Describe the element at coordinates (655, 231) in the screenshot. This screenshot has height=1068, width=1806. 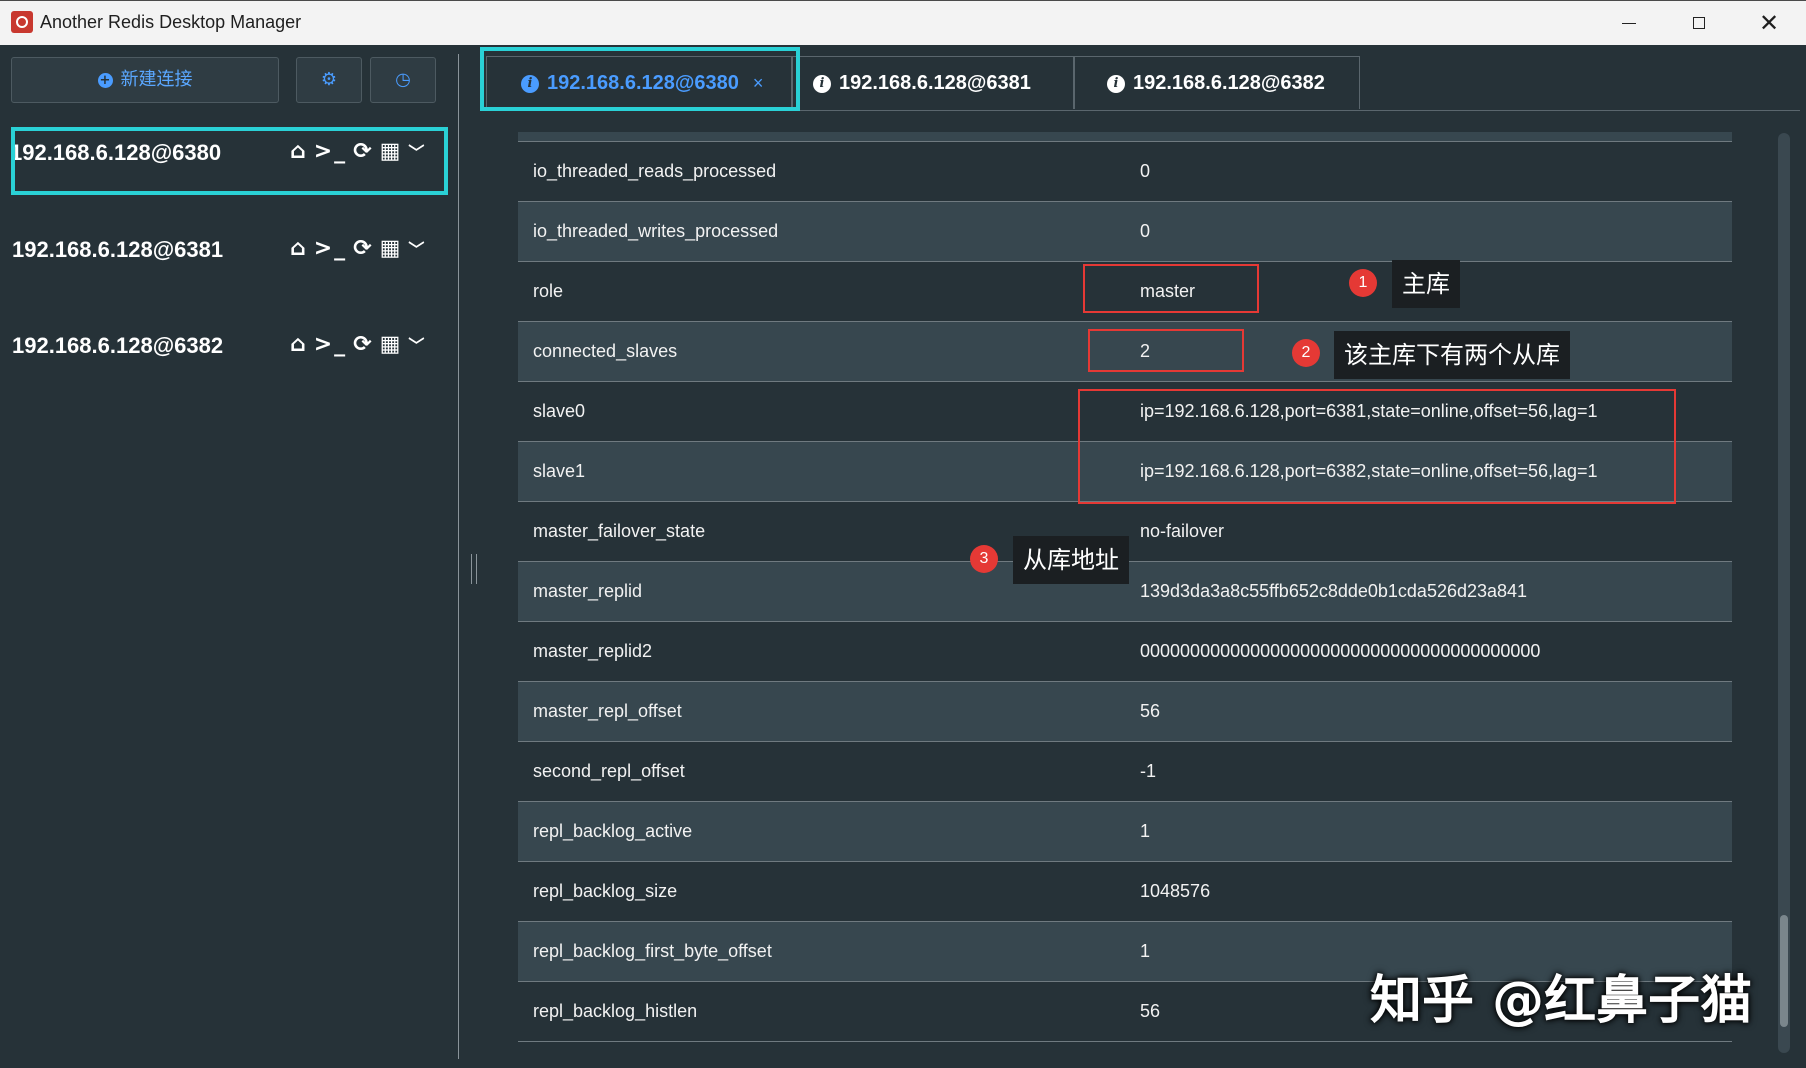
I see `row-key: io_threaded_writes_processed` at that location.